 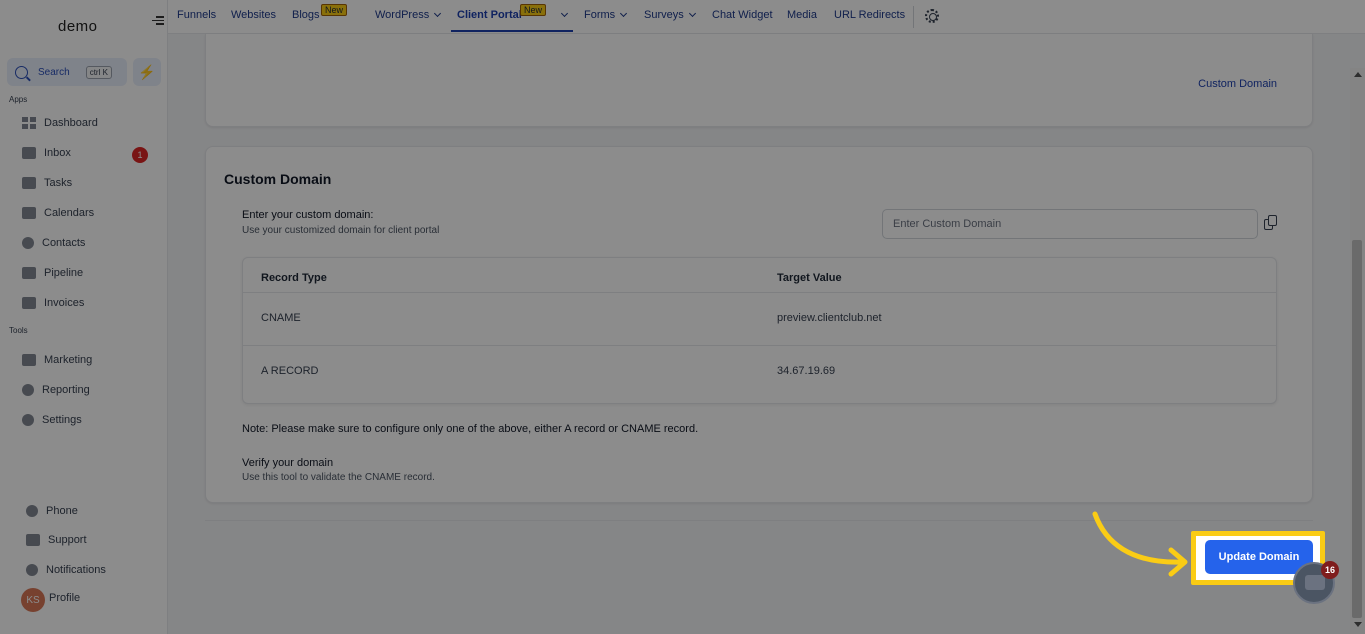 I want to click on inbox-badge: 1, so click(x=140, y=155).